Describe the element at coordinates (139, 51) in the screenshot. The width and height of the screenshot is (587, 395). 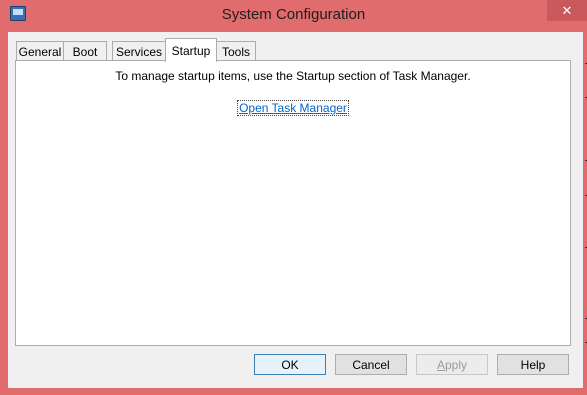
I see `tab-services: Services` at that location.